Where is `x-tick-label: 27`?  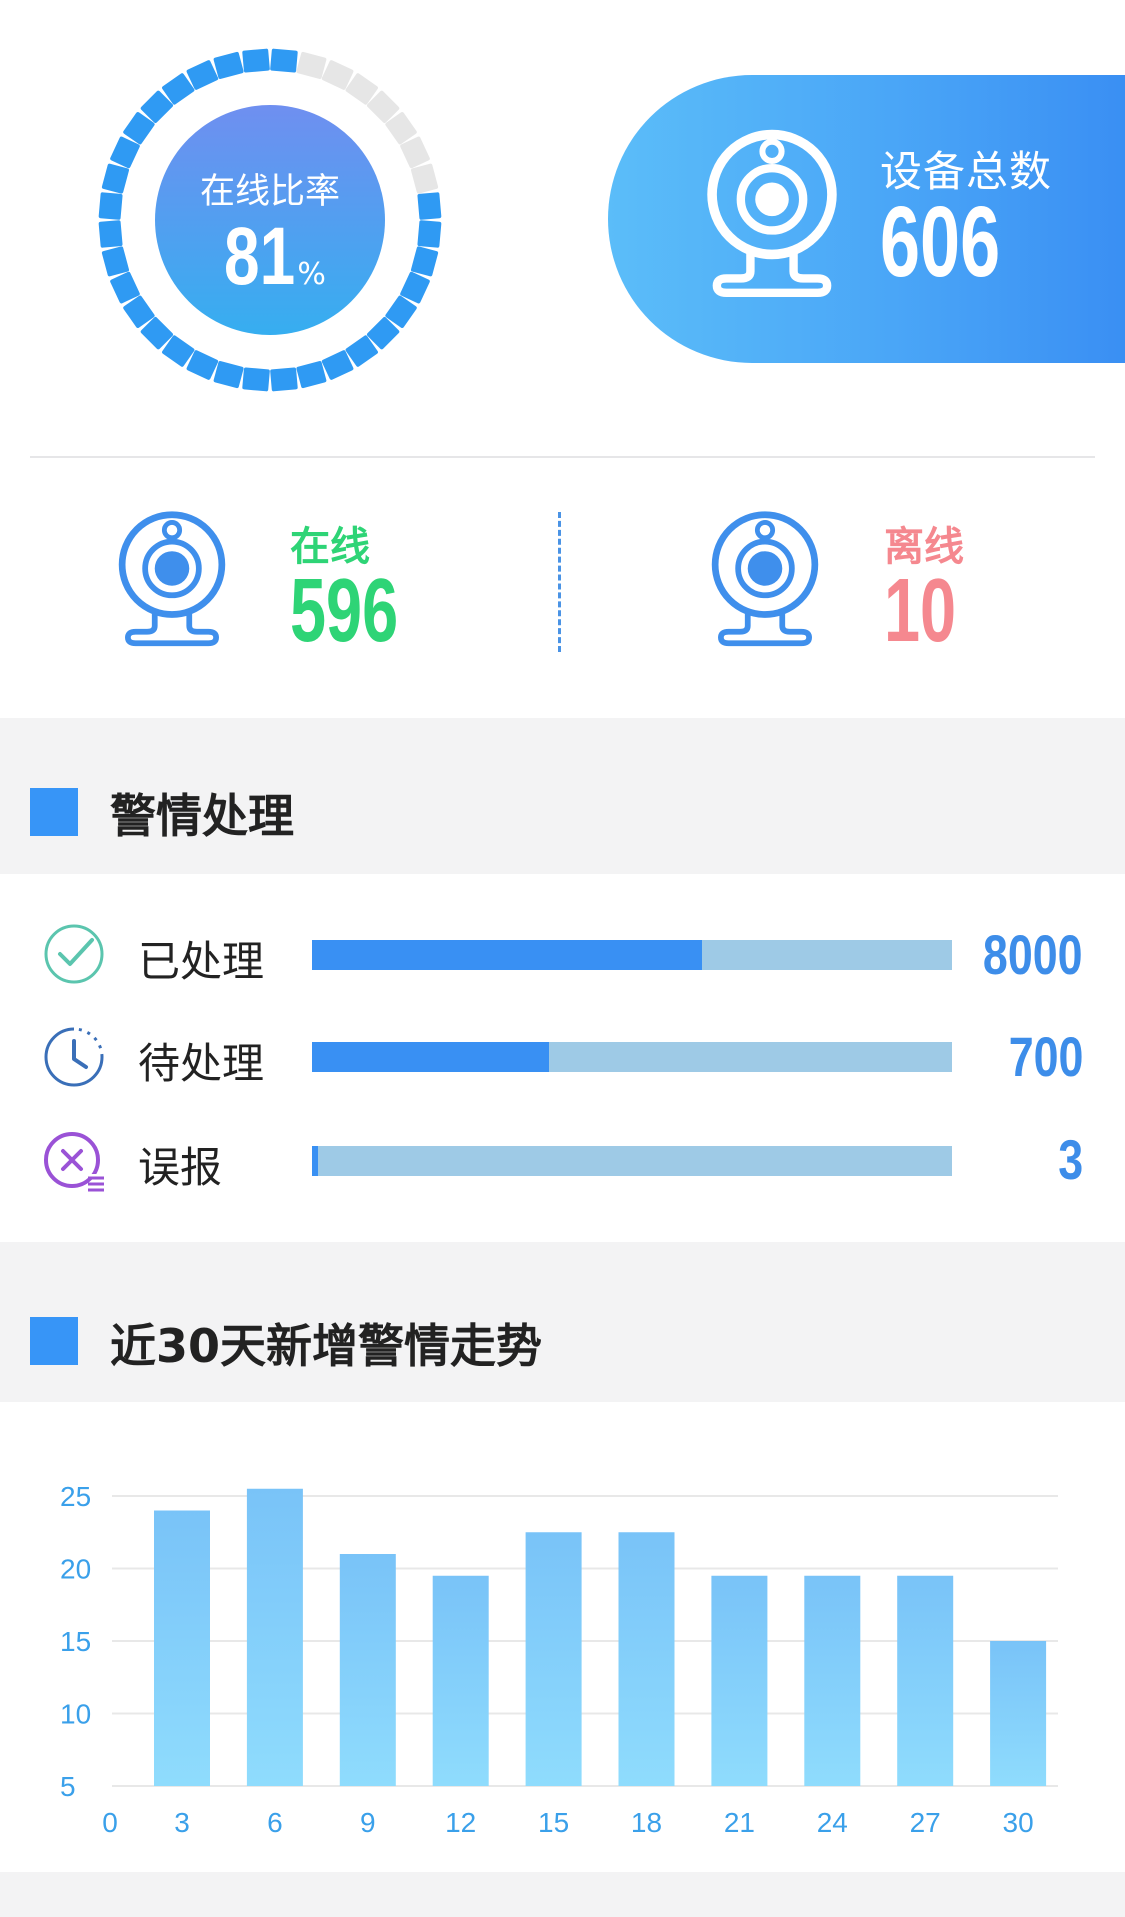
x-tick-label: 27 is located at coordinates (925, 1822).